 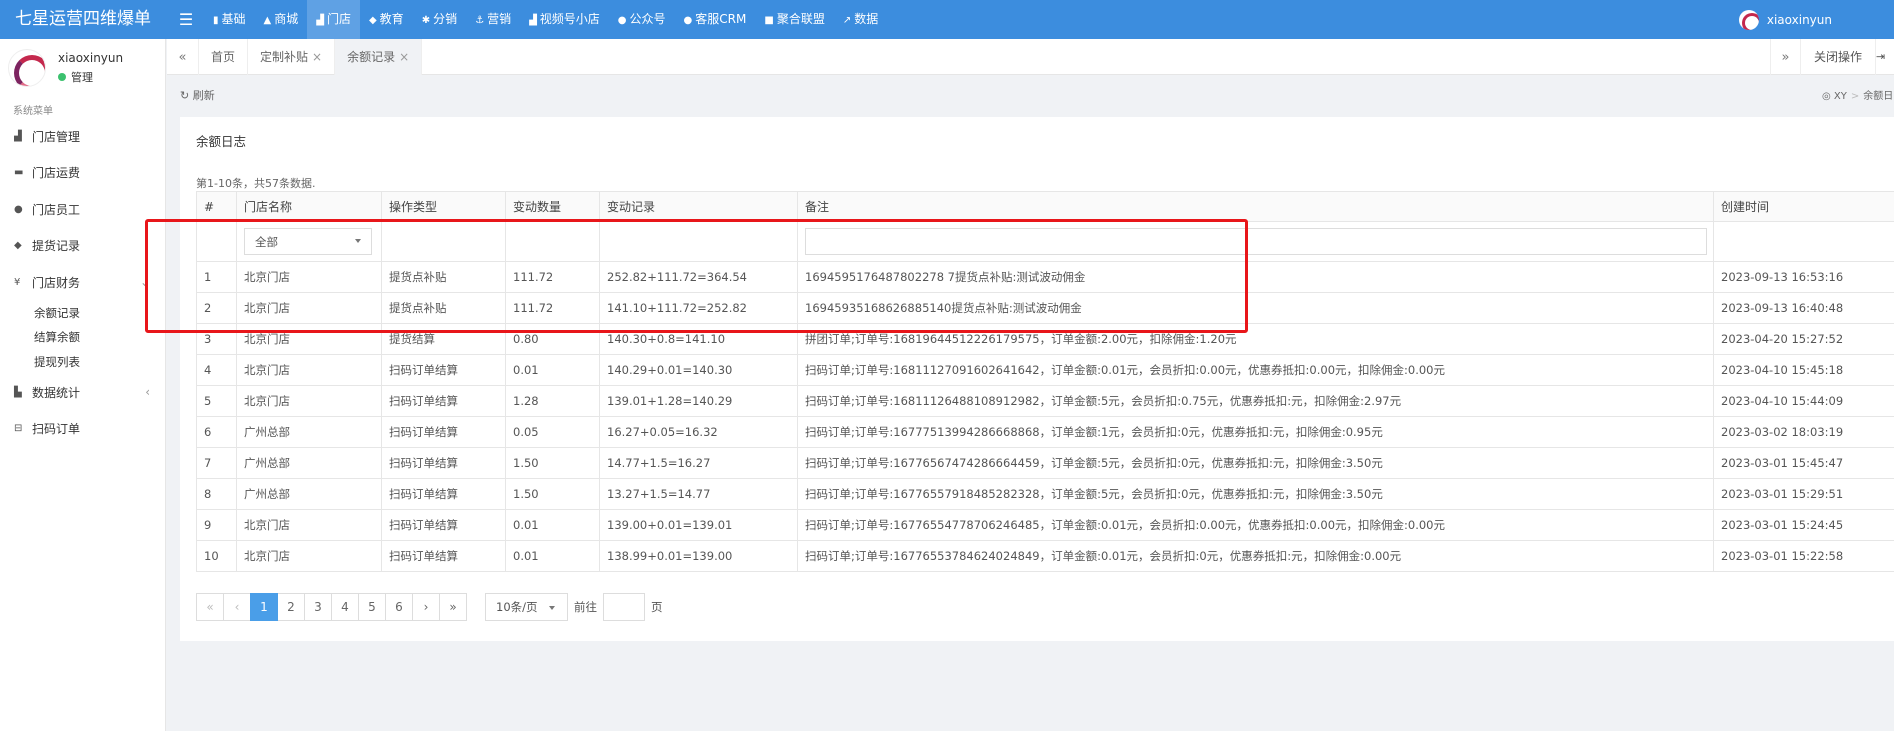 I want to click on tab-scroll-left-button: «, so click(x=183, y=57).